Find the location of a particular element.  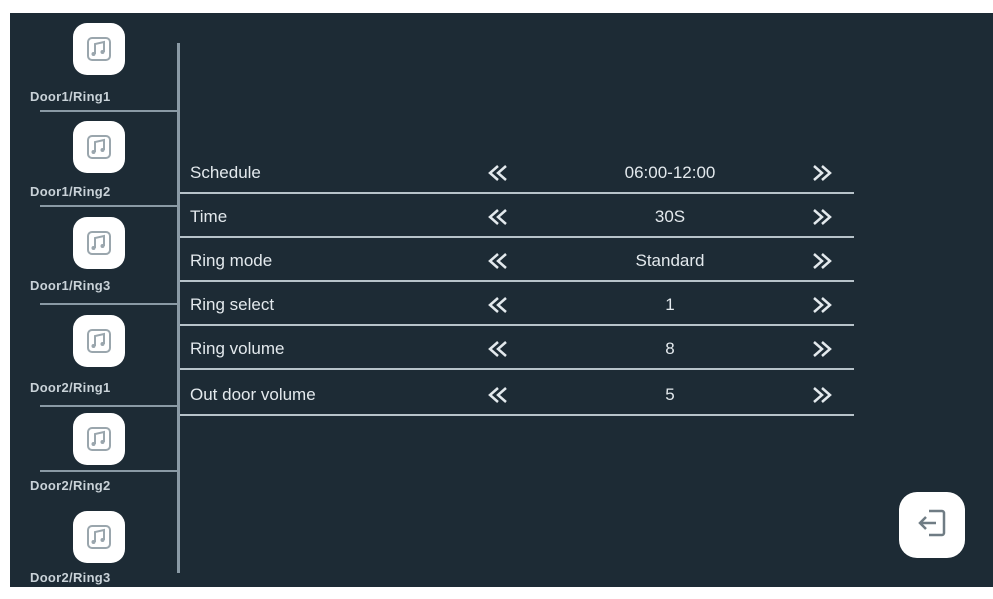

exit-button is located at coordinates (932, 525).